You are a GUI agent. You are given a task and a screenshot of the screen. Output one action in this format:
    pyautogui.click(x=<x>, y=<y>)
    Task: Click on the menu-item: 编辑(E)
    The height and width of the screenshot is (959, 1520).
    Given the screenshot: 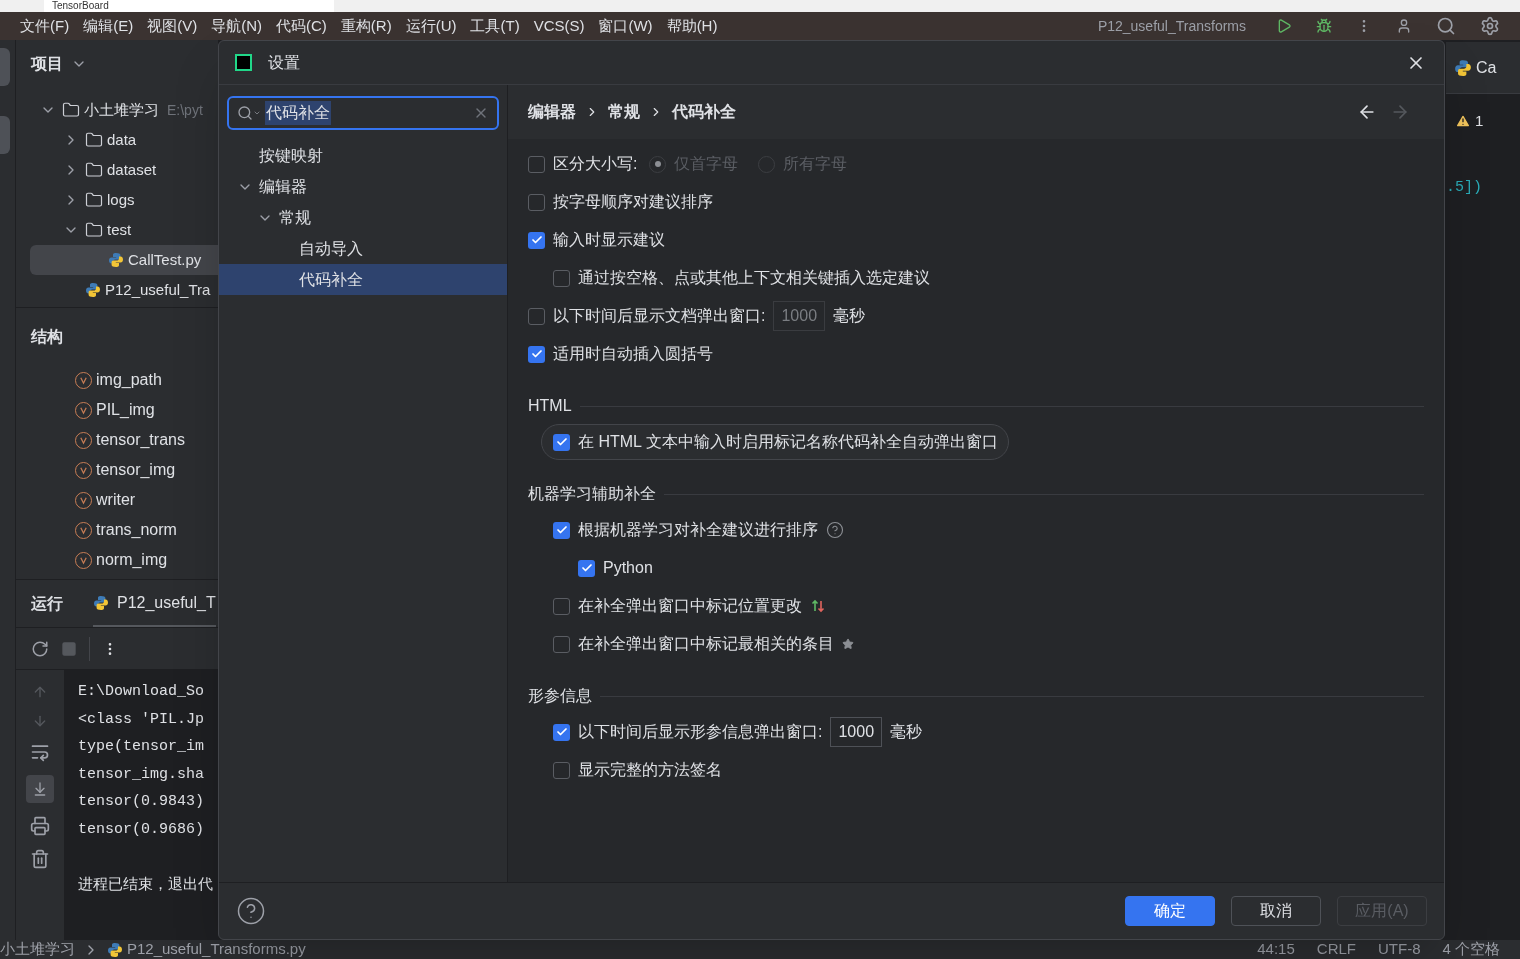 What is the action you would take?
    pyautogui.click(x=108, y=26)
    